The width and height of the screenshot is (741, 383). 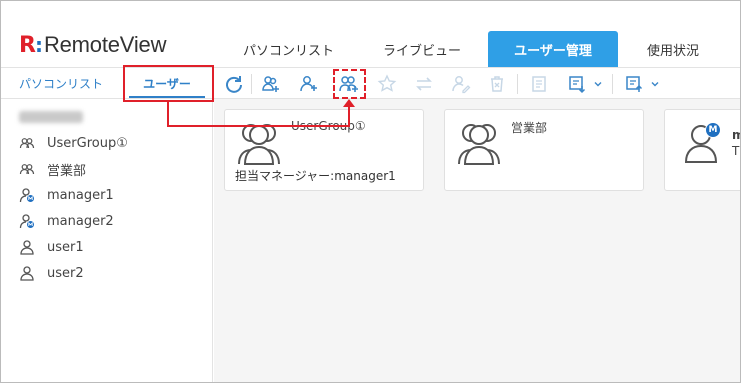 I want to click on sidebar-item-usergroup1: UserGroup①, so click(x=73, y=143).